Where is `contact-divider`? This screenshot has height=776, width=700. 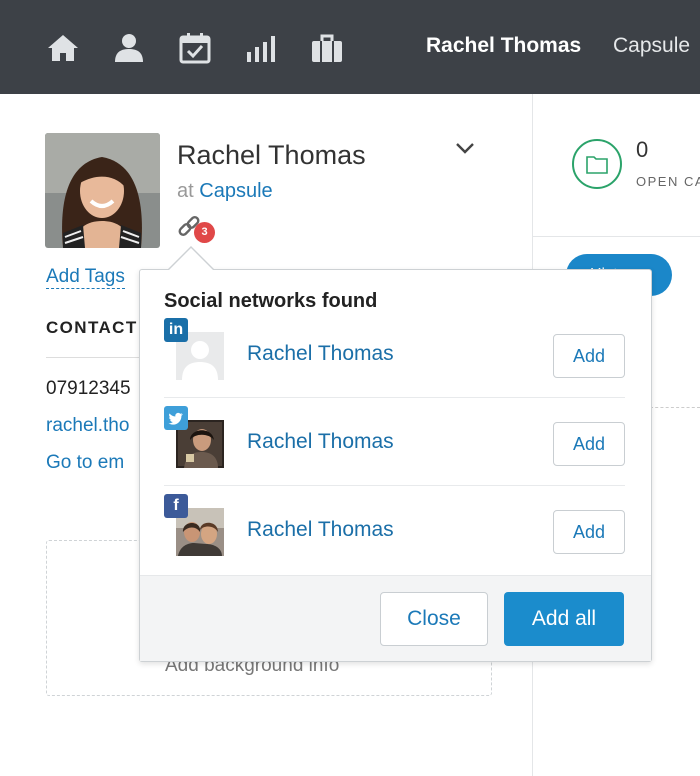 contact-divider is located at coordinates (96, 357).